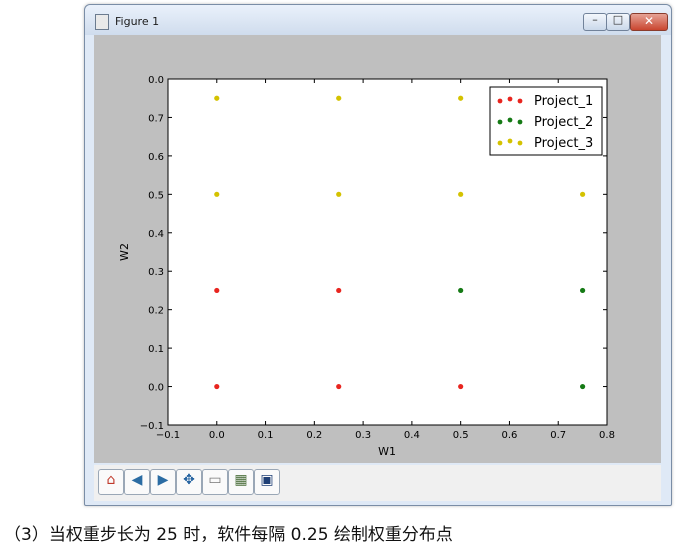 The image size is (690, 548). Describe the element at coordinates (461, 435) in the screenshot. I see `x-tick-label: 0.5` at that location.